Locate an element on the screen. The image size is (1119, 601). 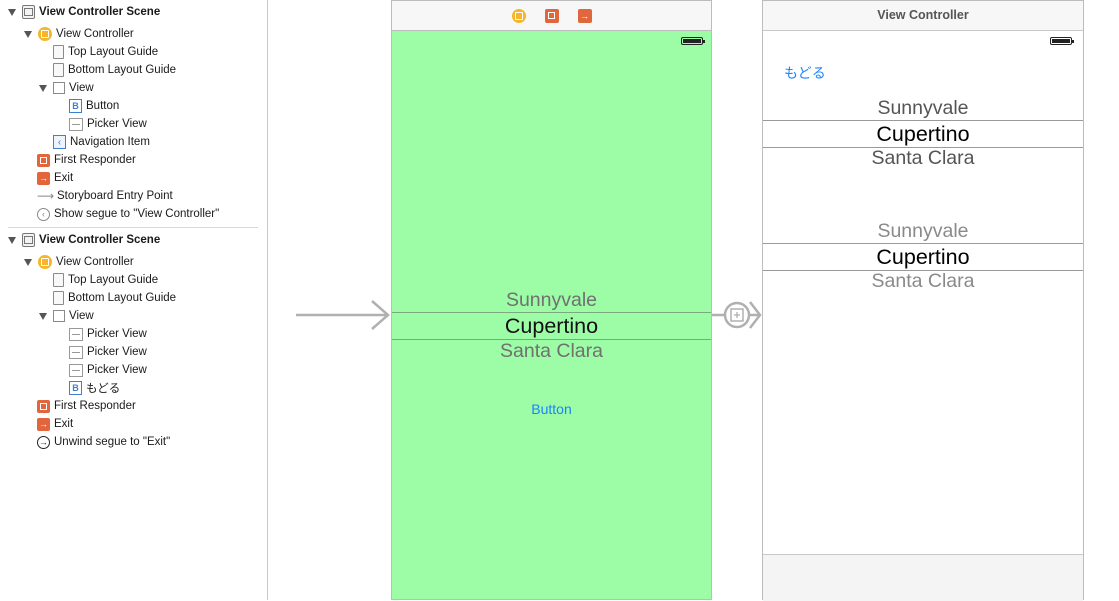
back-button: もどる is located at coordinates (805, 73).